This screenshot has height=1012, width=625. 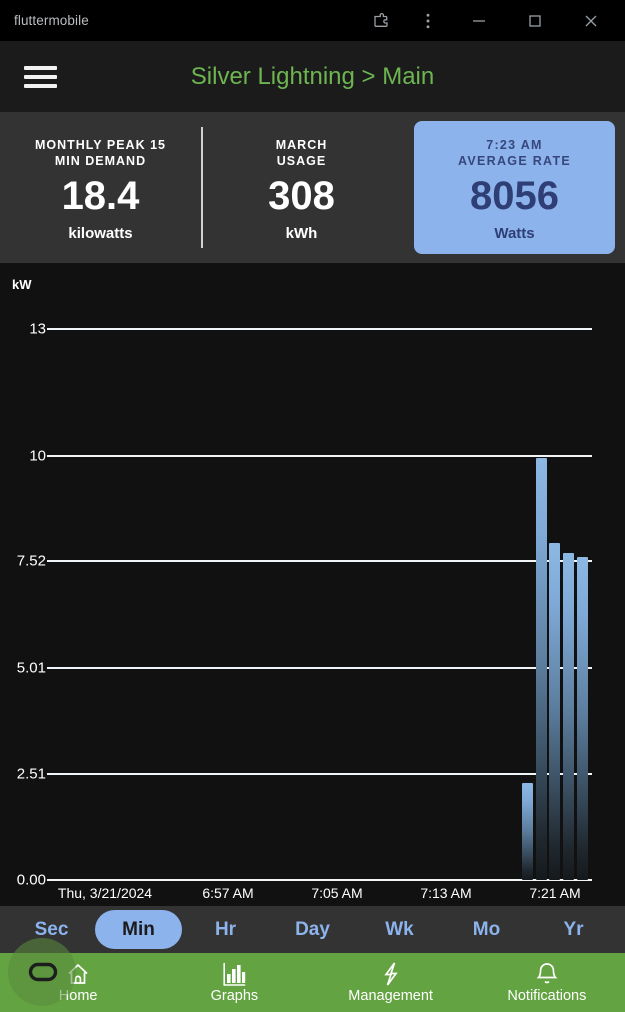 What do you see at coordinates (105, 893) in the screenshot?
I see `chart-x-tick: Thu, 3/21/2024` at bounding box center [105, 893].